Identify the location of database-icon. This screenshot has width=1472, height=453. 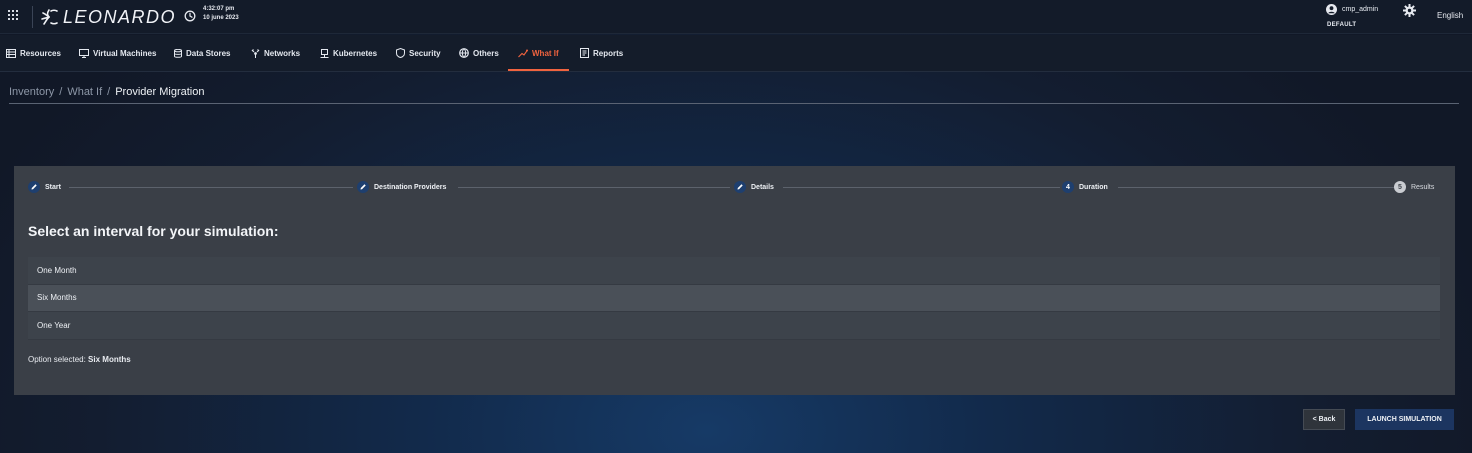
(178, 53).